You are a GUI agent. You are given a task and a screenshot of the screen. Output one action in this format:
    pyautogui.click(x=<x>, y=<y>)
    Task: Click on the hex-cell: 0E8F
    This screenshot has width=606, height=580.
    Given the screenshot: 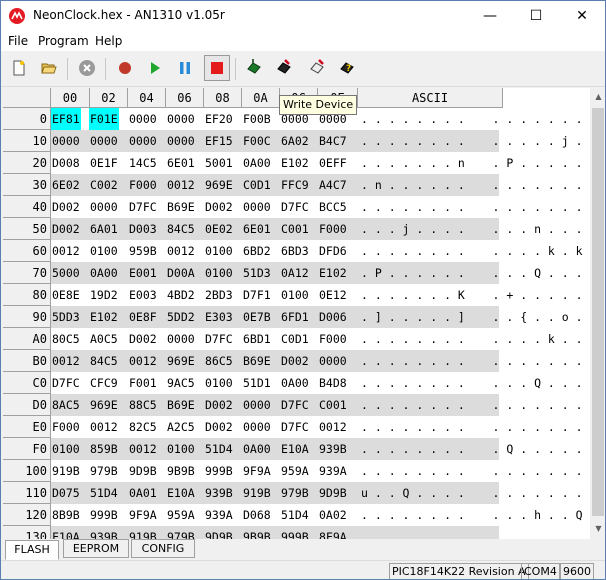 What is the action you would take?
    pyautogui.click(x=143, y=317)
    